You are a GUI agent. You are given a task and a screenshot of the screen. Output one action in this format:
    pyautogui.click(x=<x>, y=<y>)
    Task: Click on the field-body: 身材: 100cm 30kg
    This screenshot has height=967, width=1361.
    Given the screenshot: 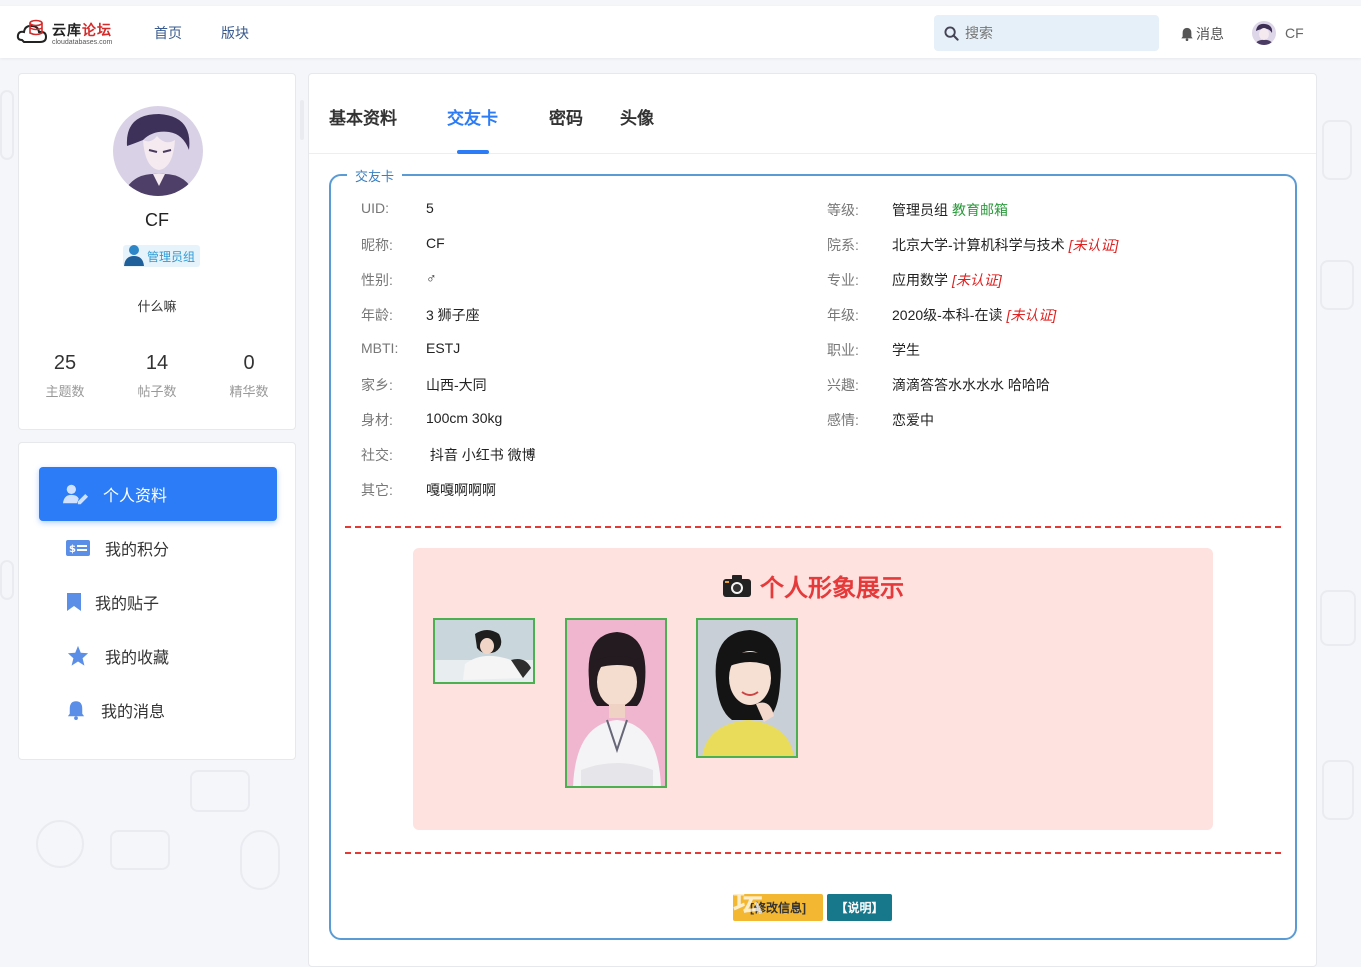 What is the action you would take?
    pyautogui.click(x=431, y=420)
    